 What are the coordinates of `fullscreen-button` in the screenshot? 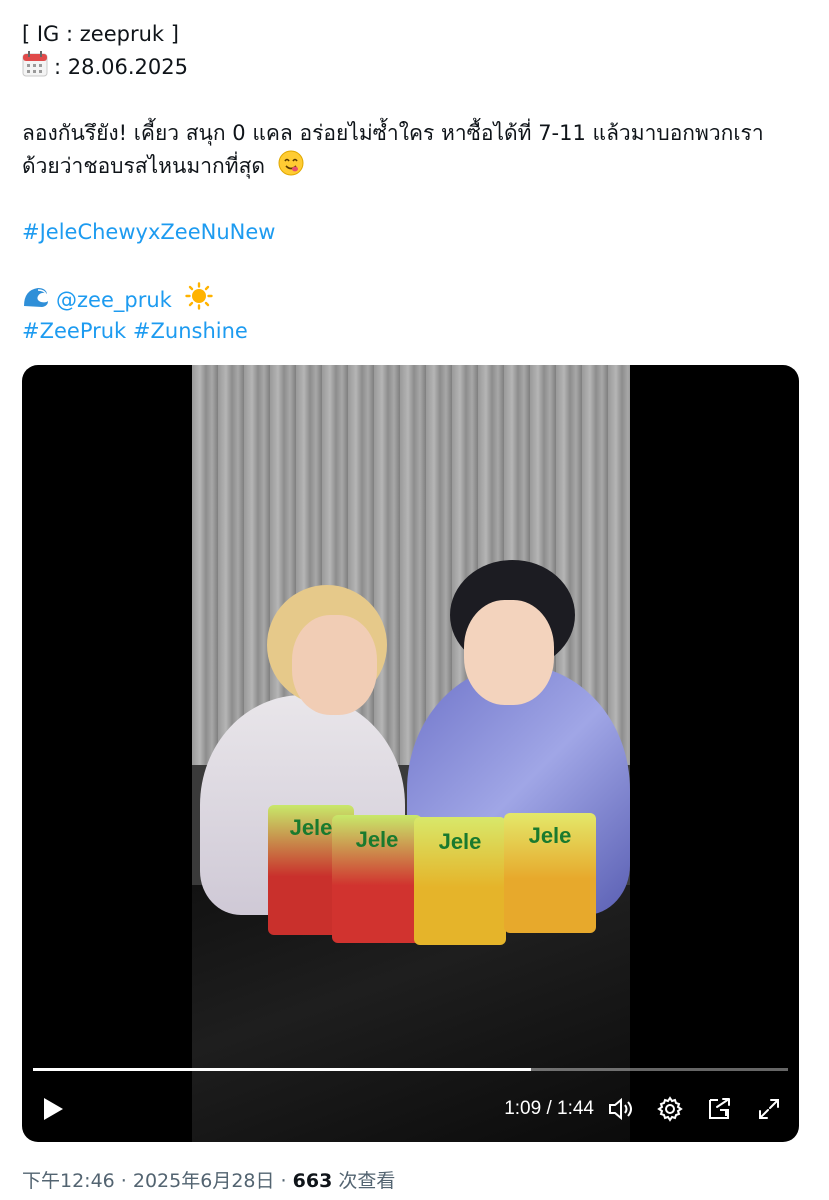 It's located at (769, 1111).